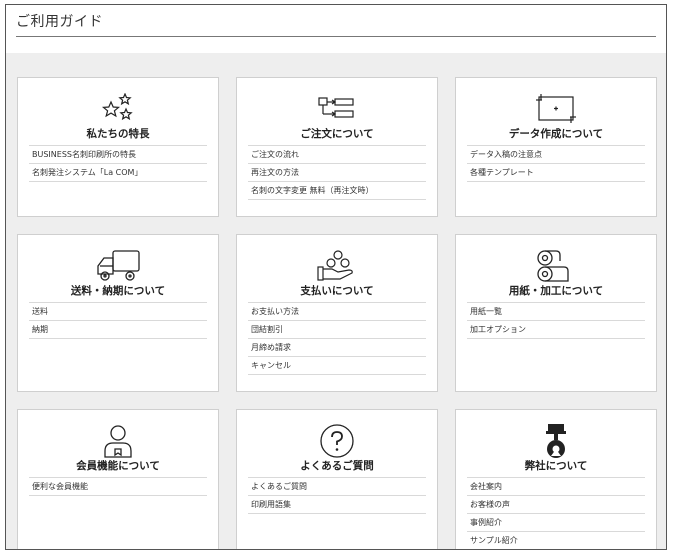  What do you see at coordinates (337, 109) in the screenshot?
I see `order-flow-icon` at bounding box center [337, 109].